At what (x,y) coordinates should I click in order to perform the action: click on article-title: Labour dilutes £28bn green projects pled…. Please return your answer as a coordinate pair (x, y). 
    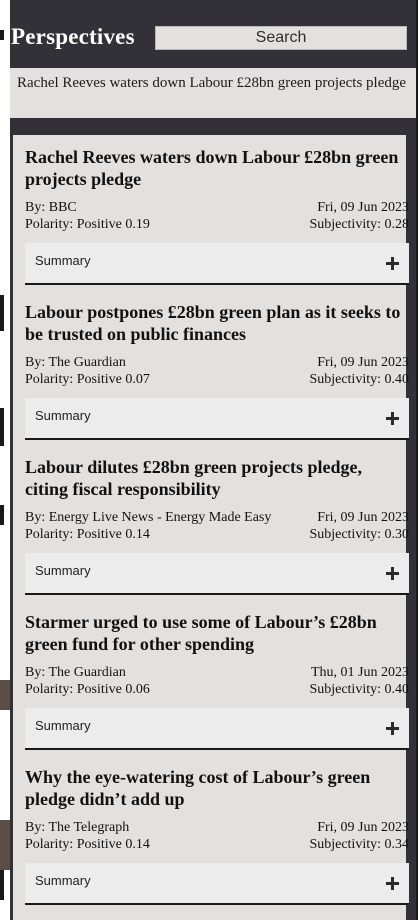
    Looking at the image, I should click on (217, 478).